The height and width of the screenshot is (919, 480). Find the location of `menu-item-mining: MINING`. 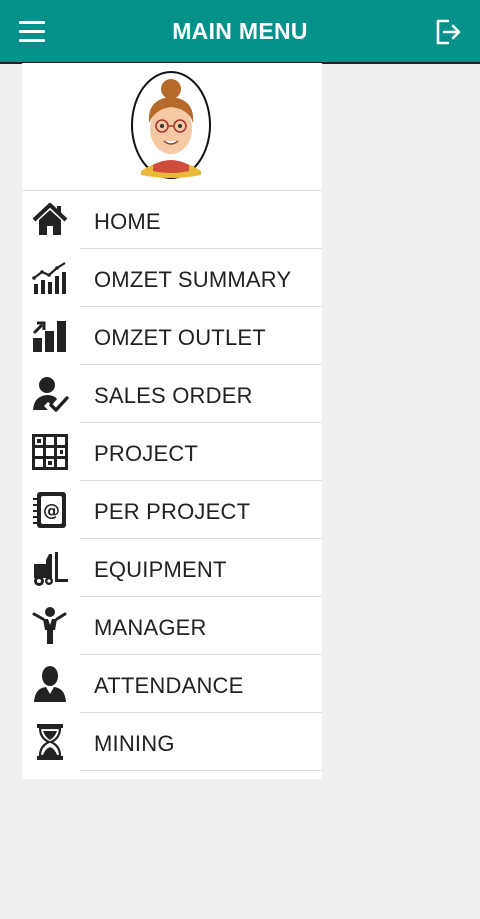

menu-item-mining: MINING is located at coordinates (172, 742).